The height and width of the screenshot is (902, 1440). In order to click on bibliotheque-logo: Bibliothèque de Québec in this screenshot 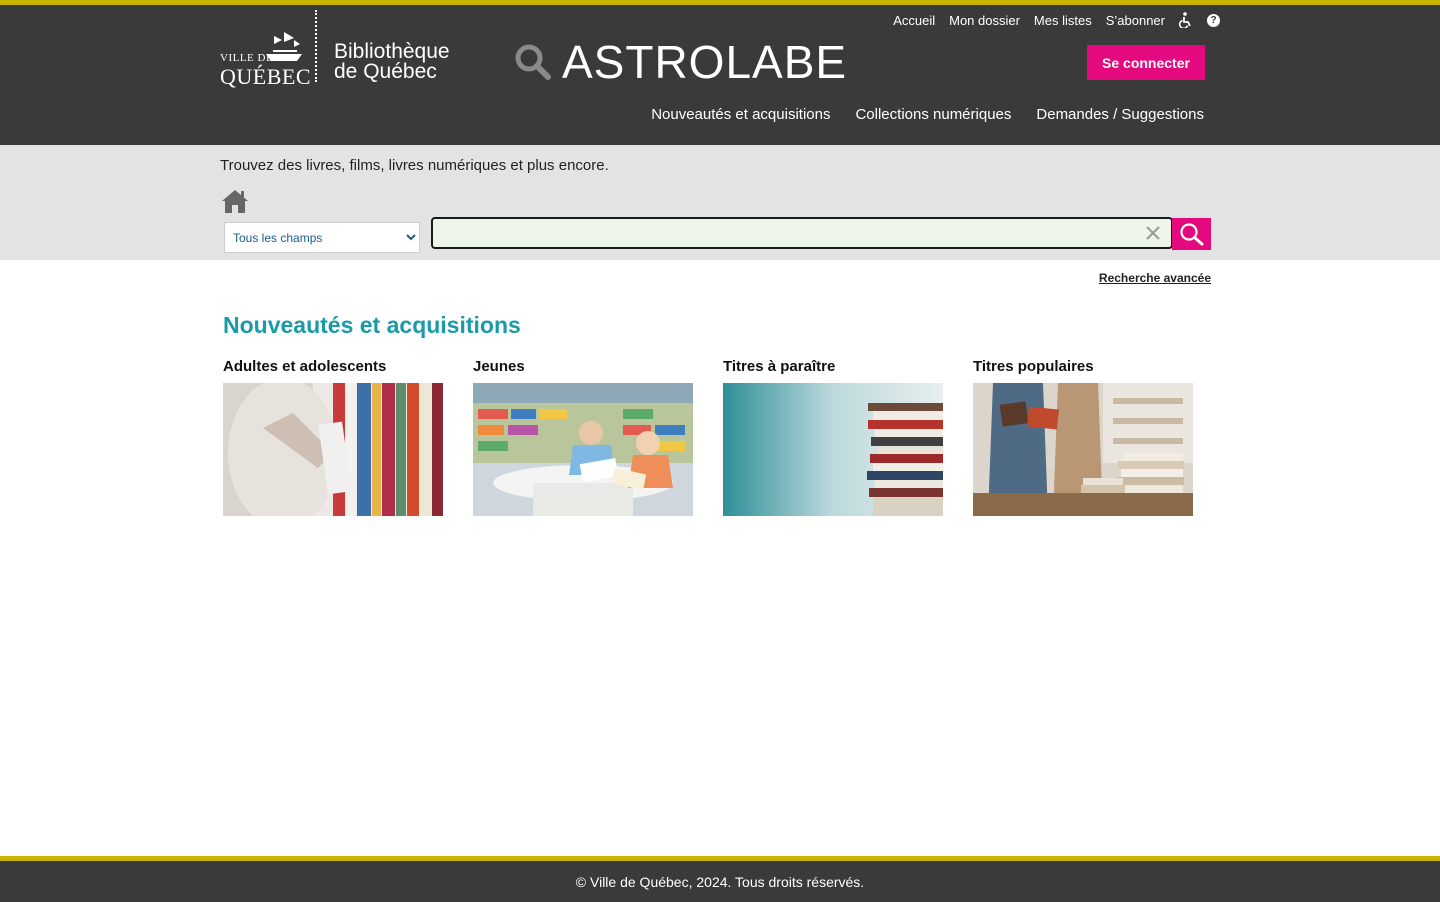, I will do `click(392, 61)`.